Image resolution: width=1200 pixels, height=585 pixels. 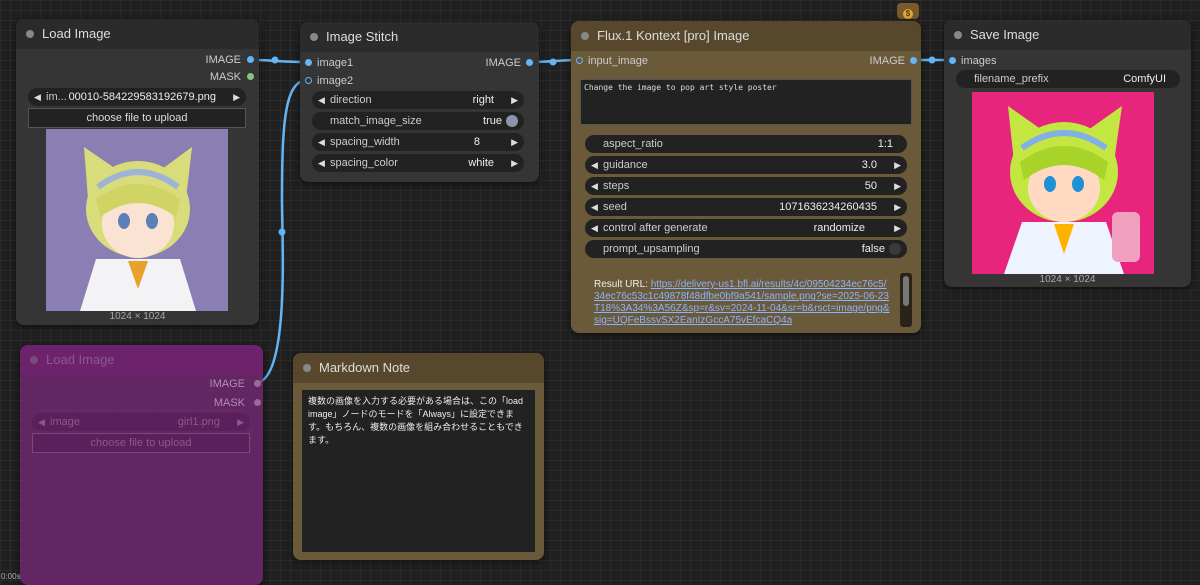 I want to click on node-title-bar: Image Stitch, so click(x=419, y=37).